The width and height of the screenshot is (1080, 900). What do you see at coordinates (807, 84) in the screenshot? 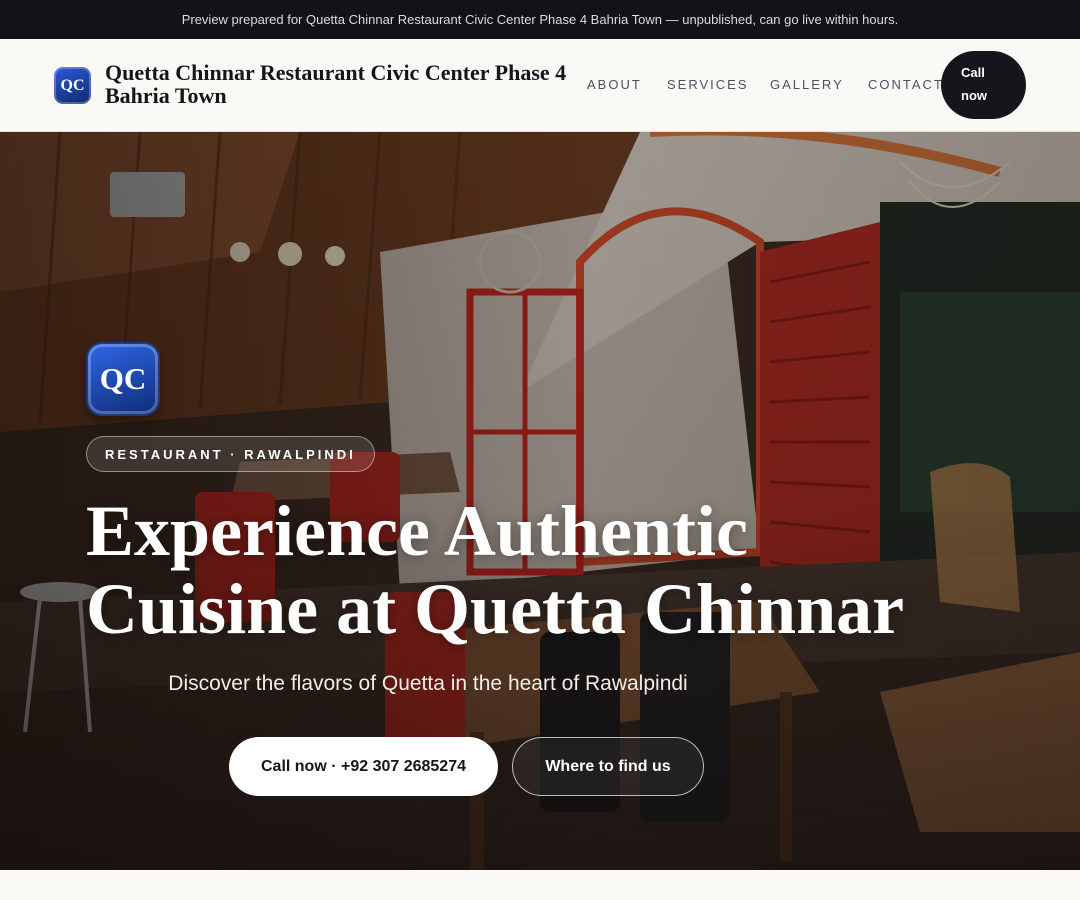
I see `nav-gallery: GALLERY` at bounding box center [807, 84].